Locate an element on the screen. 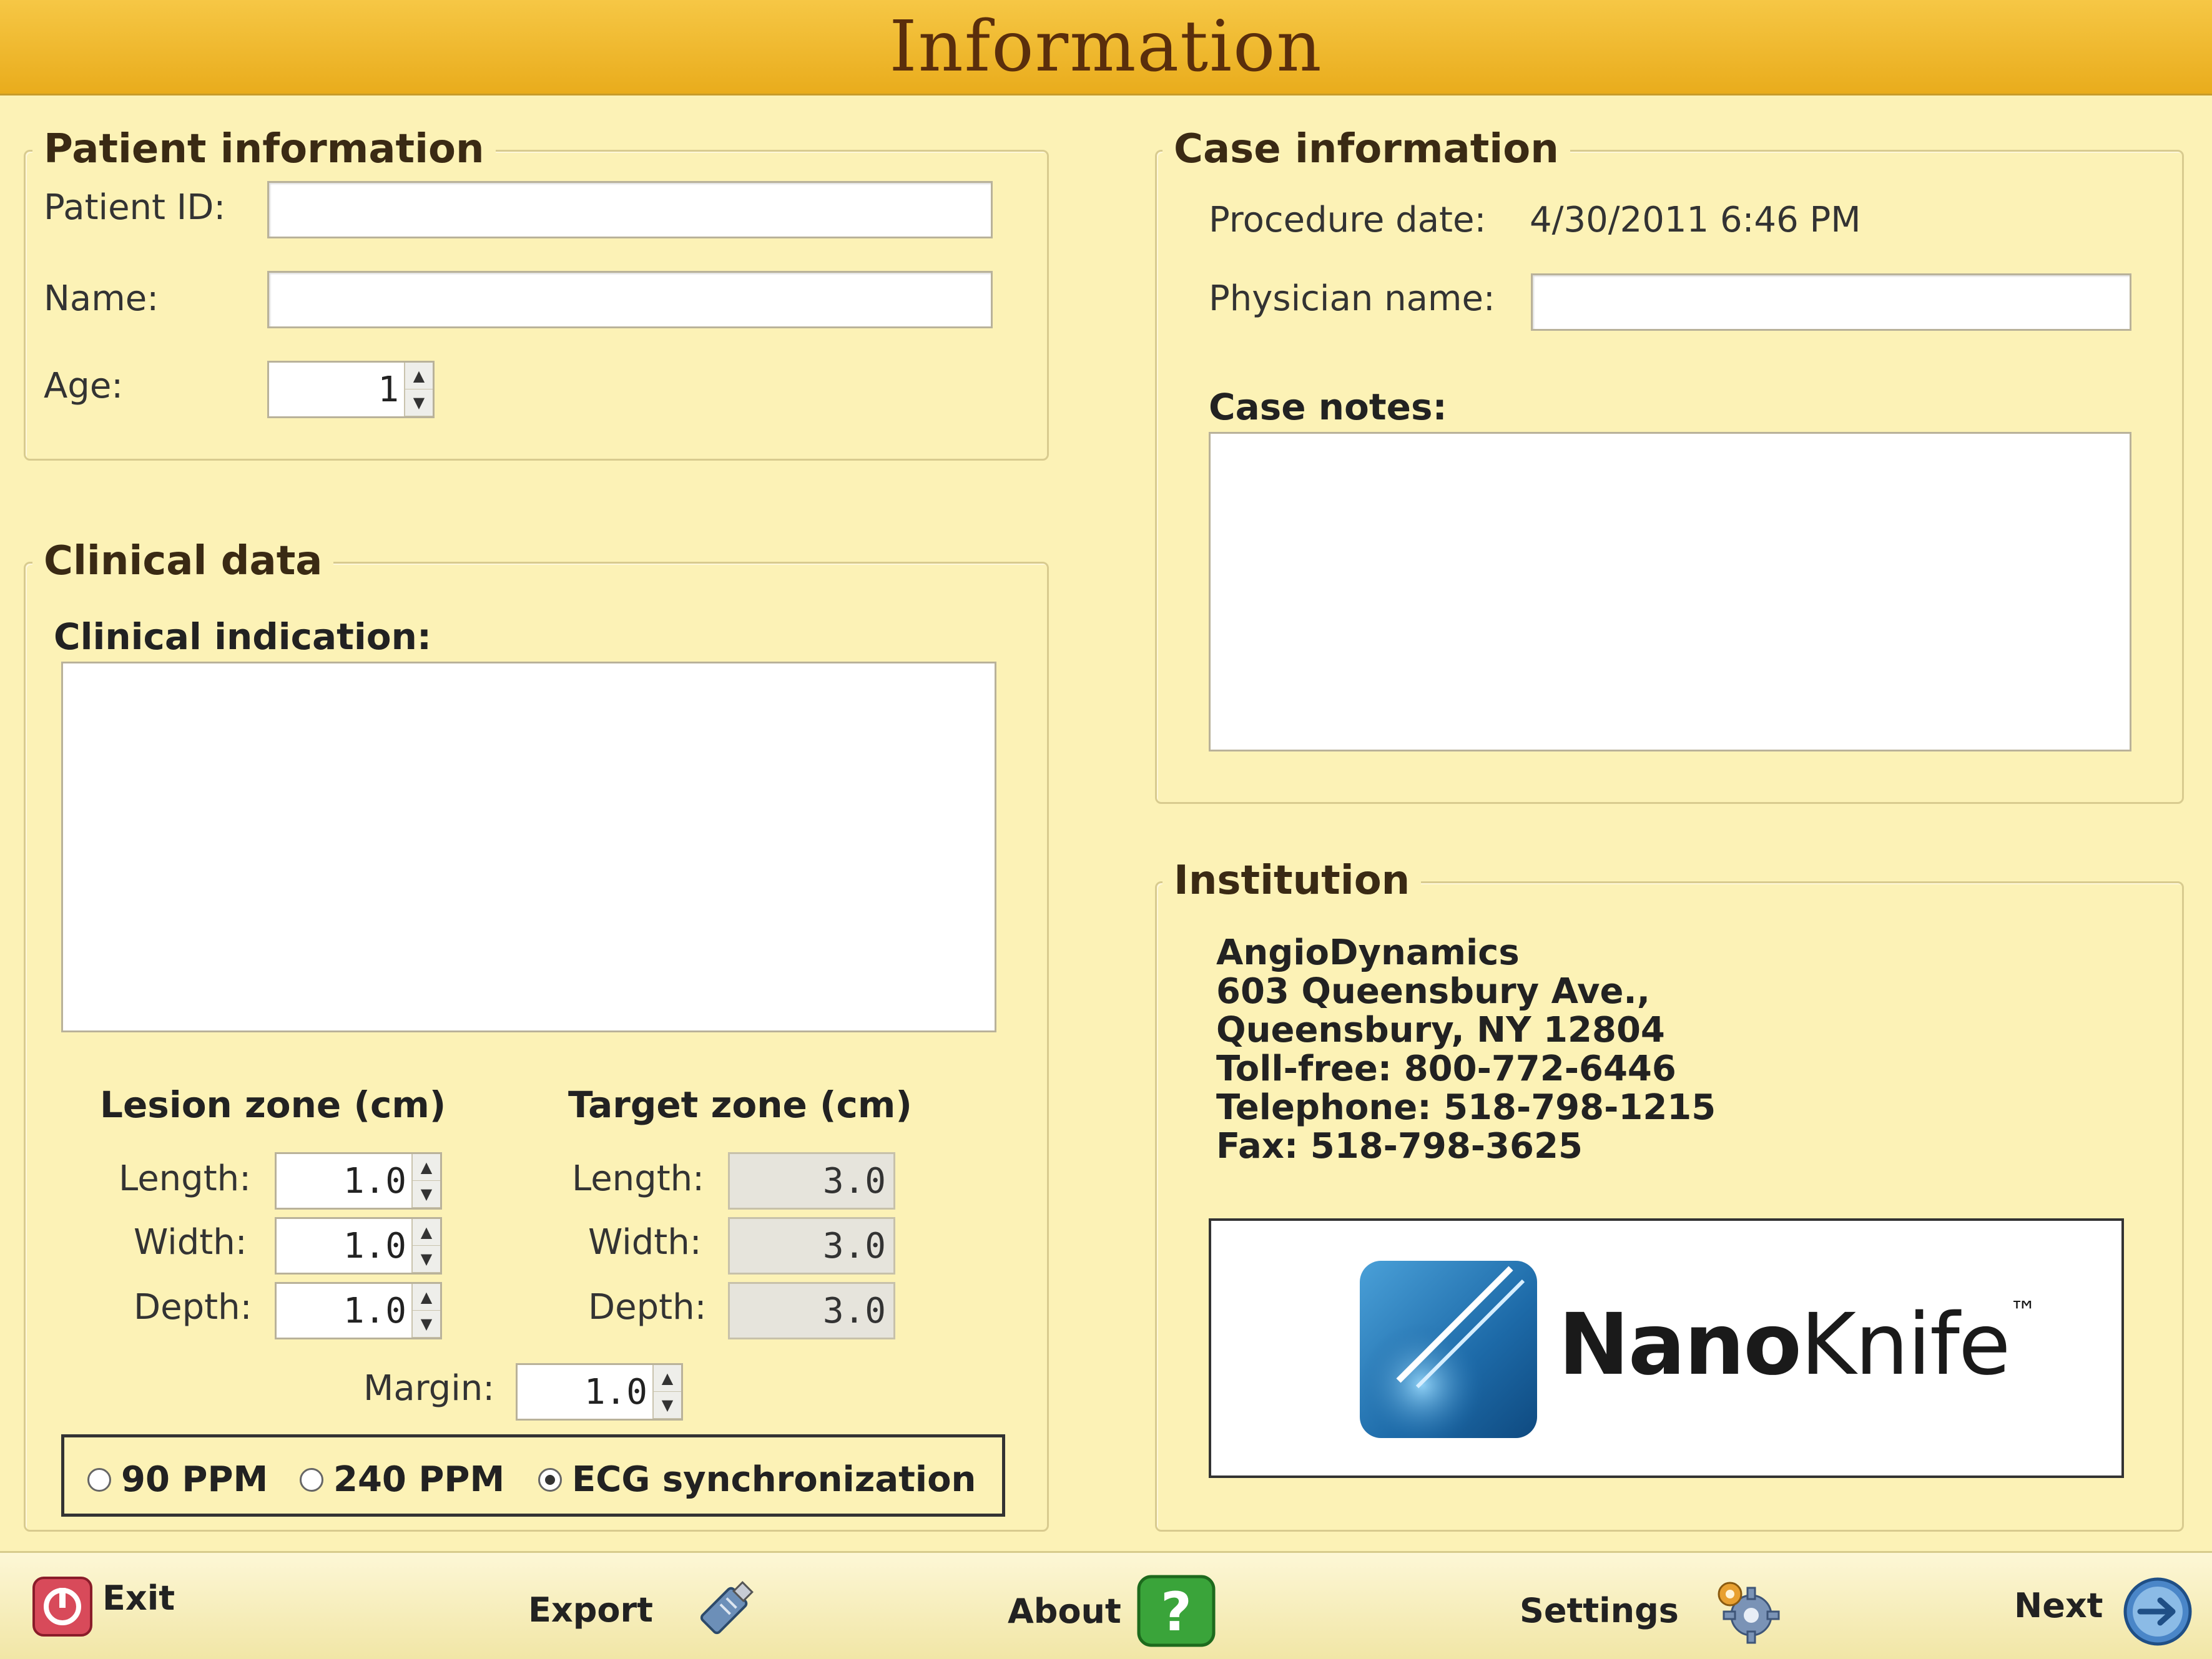 The image size is (2212, 1659). age-stepper: 1 ▲ ▼ is located at coordinates (351, 390).